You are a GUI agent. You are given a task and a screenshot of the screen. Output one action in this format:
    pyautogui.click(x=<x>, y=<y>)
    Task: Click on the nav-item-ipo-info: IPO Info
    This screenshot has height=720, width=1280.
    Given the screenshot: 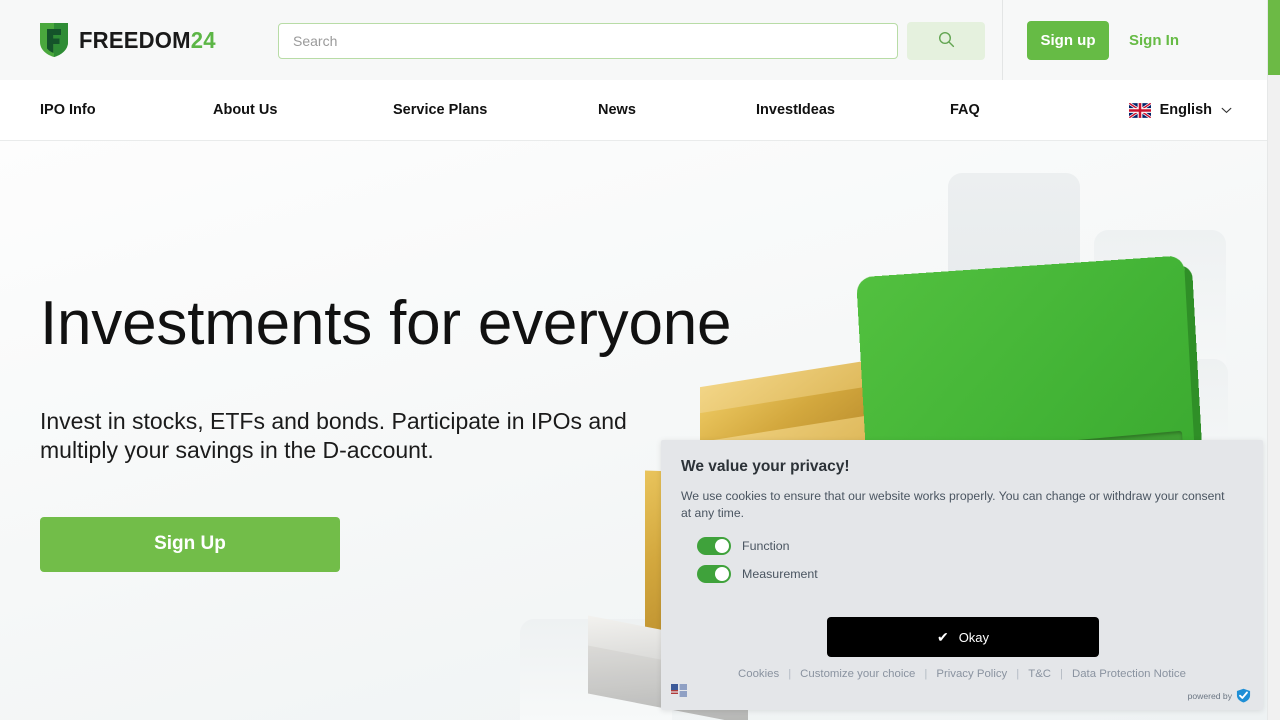 What is the action you would take?
    pyautogui.click(x=68, y=110)
    